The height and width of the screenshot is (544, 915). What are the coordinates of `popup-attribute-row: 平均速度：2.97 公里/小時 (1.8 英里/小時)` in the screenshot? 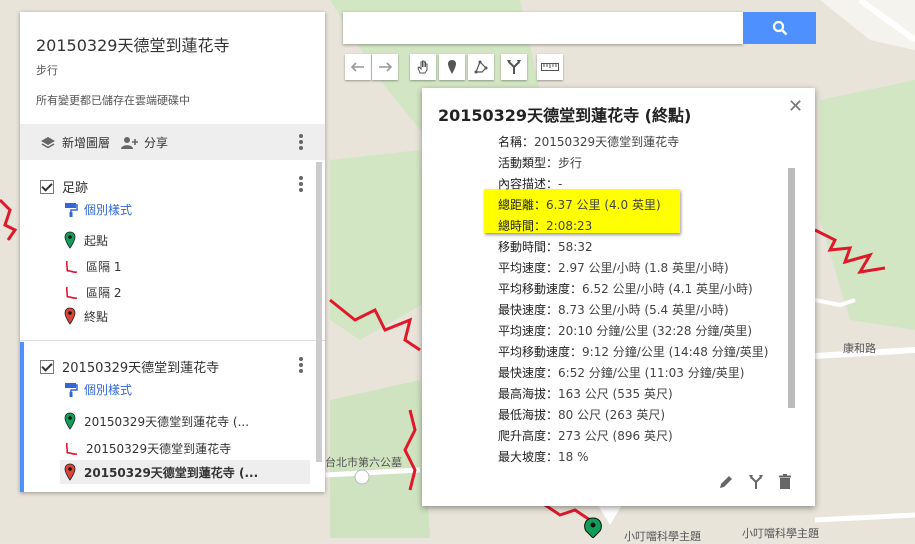 It's located at (643, 268).